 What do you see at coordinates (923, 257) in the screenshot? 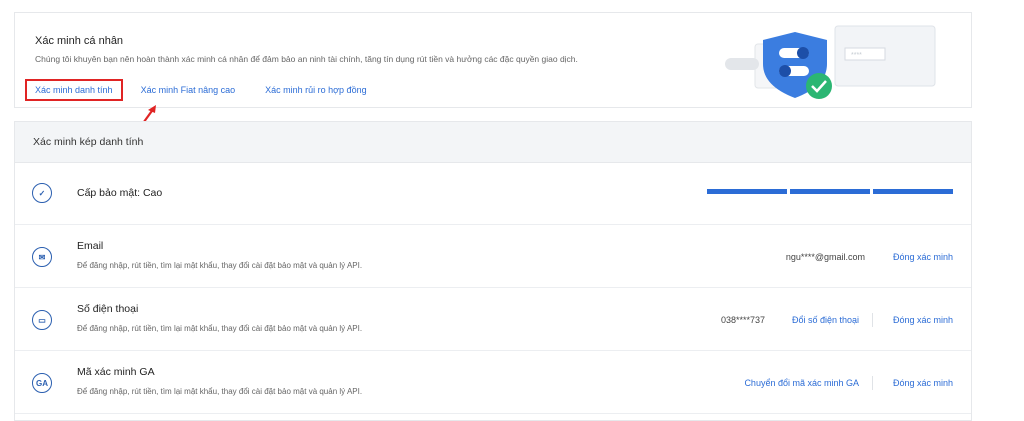
I see `email-disable-link: Đóng xác minh` at bounding box center [923, 257].